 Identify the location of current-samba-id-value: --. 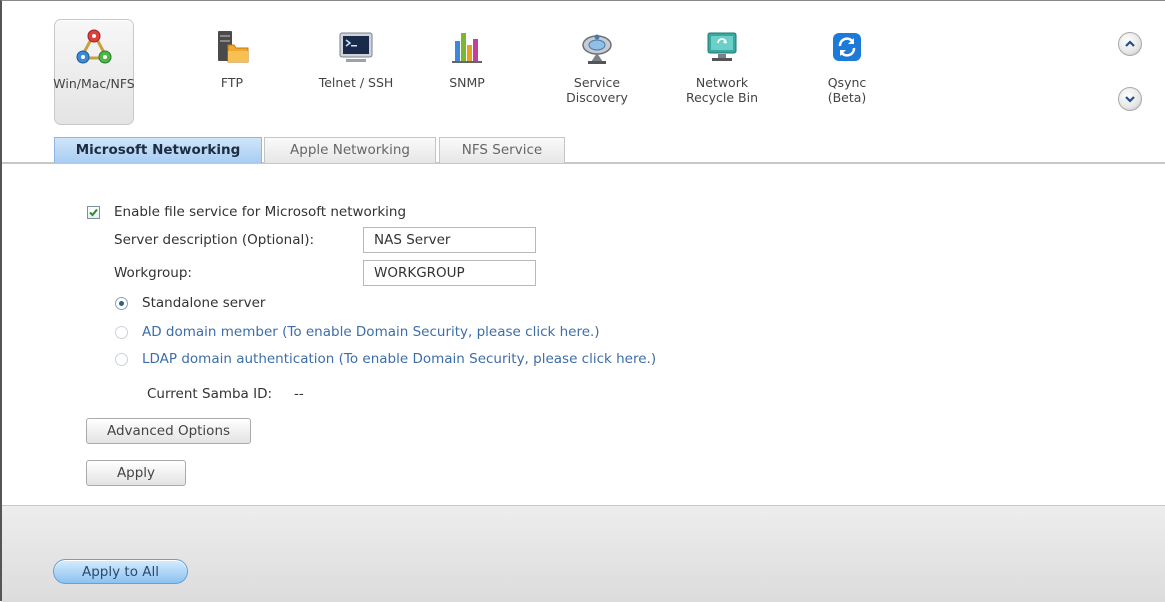
(299, 394).